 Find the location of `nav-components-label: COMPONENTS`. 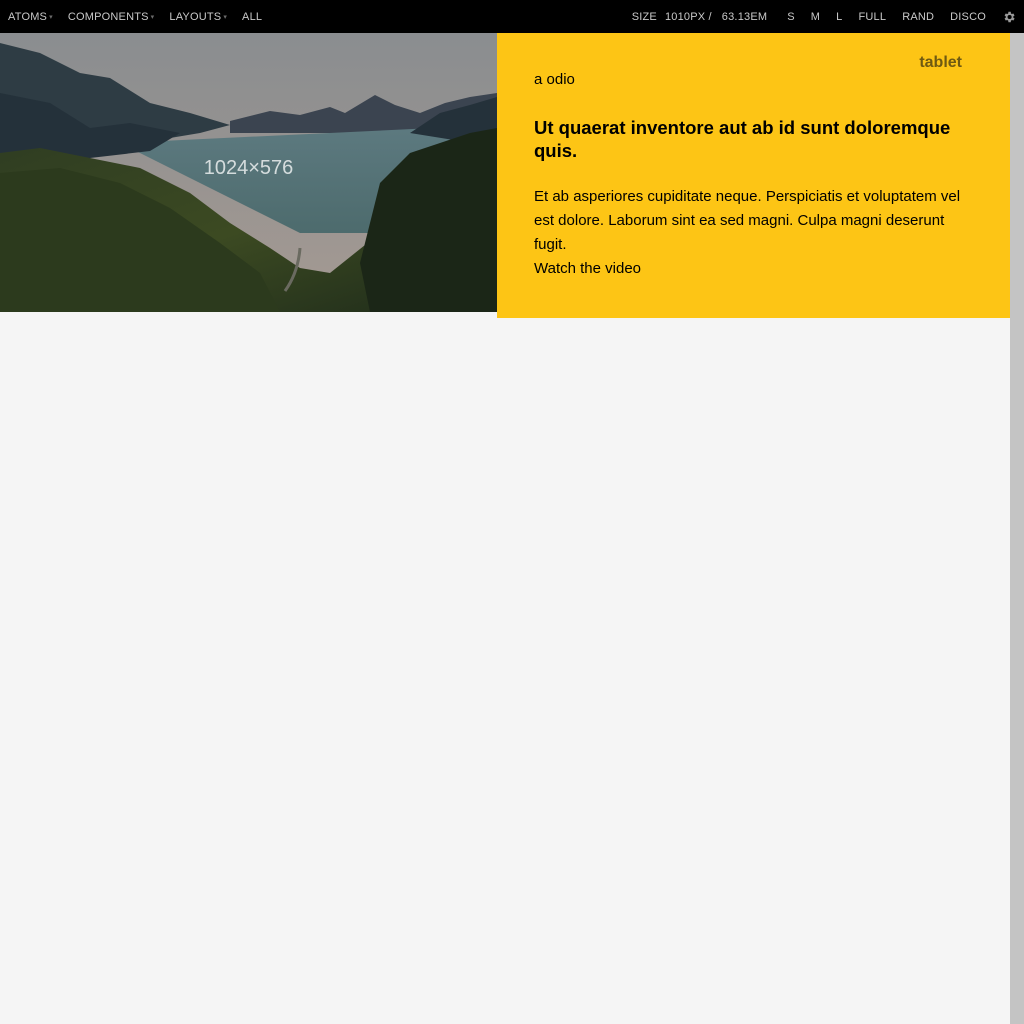

nav-components-label: COMPONENTS is located at coordinates (108, 16).